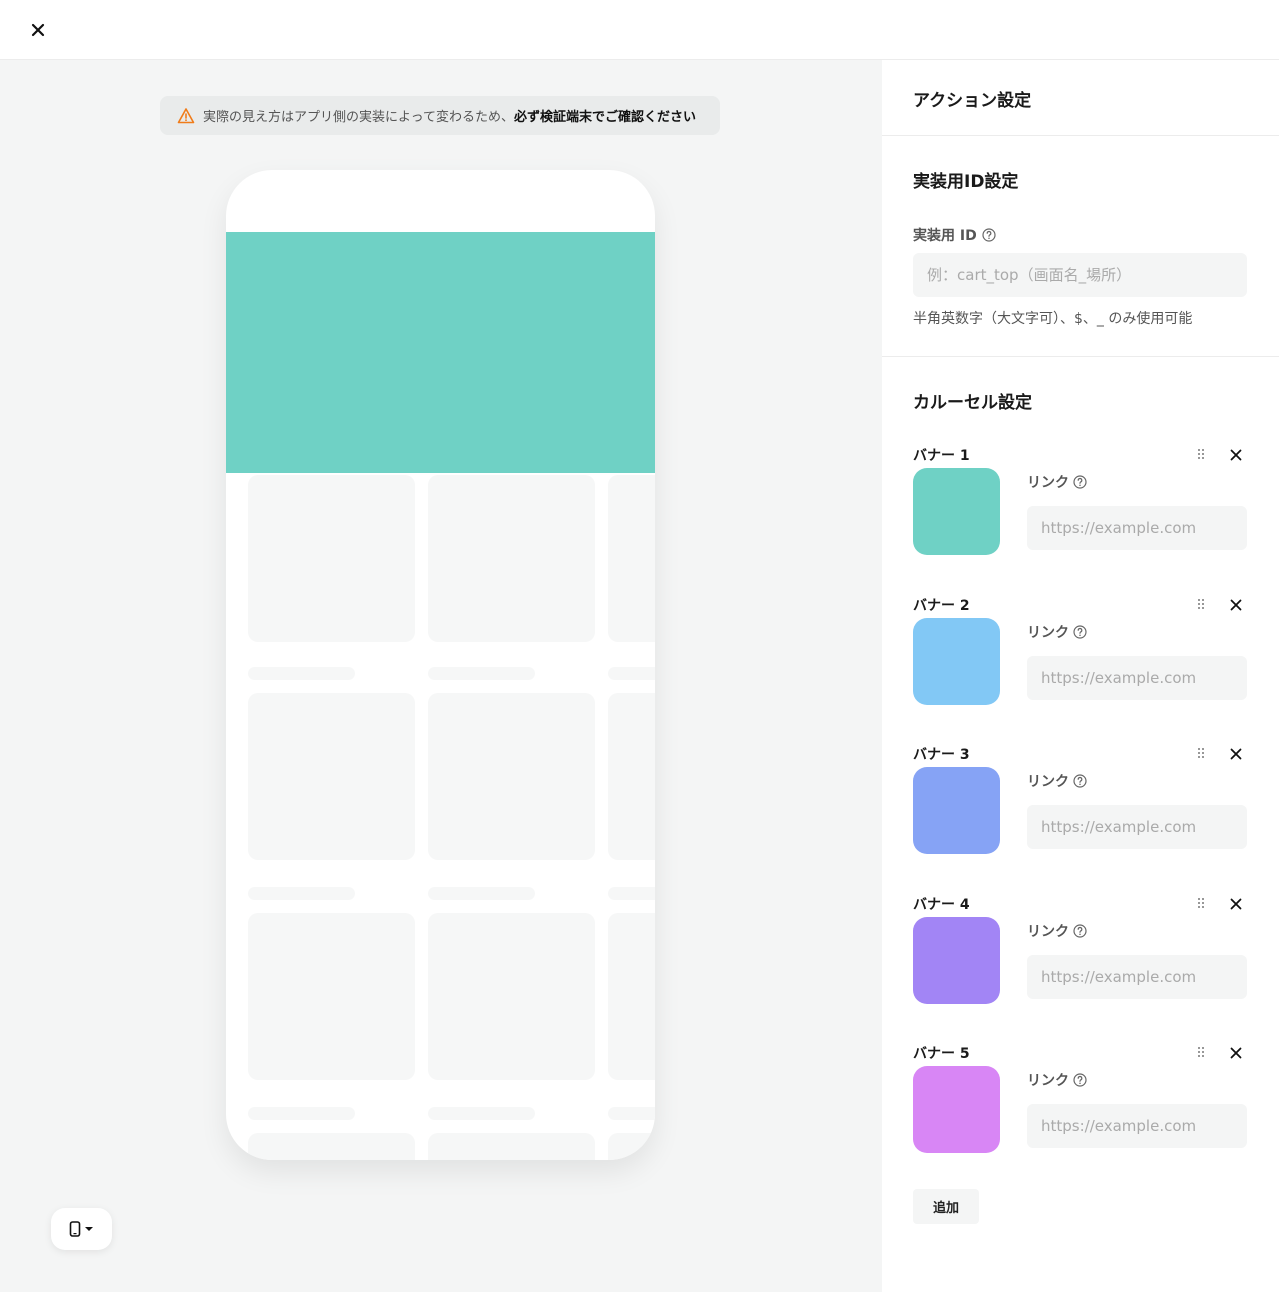 The height and width of the screenshot is (1292, 1279). Describe the element at coordinates (966, 182) in the screenshot. I see `id-section-title: 実装用ID設定` at that location.